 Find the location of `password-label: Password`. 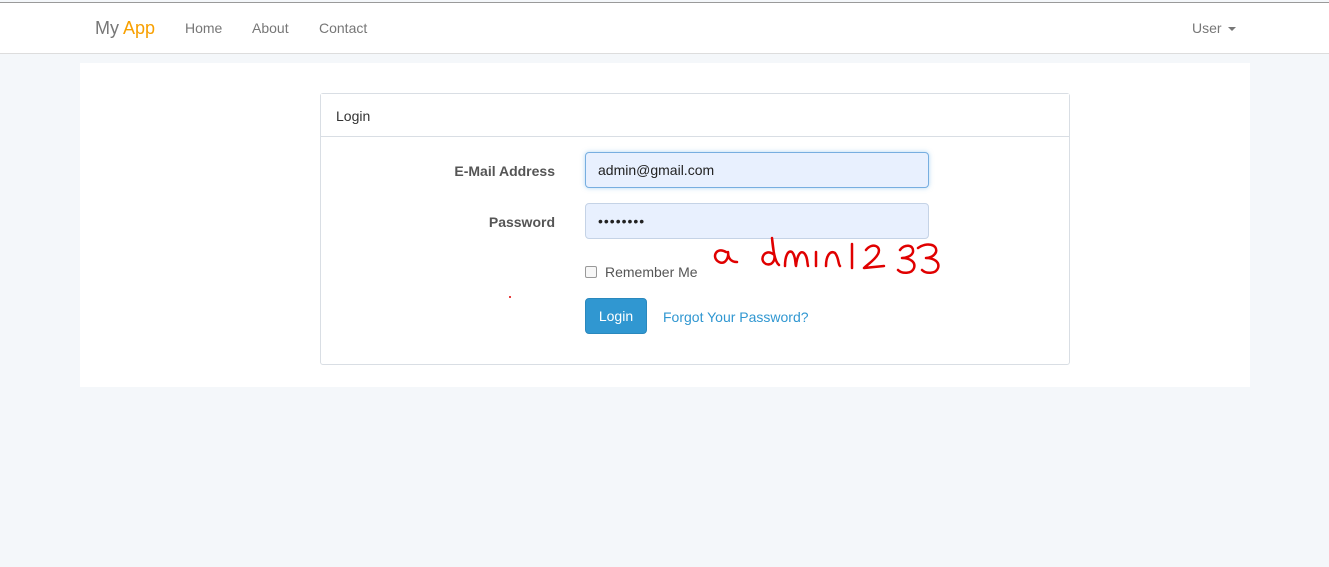

password-label: Password is located at coordinates (521, 222).